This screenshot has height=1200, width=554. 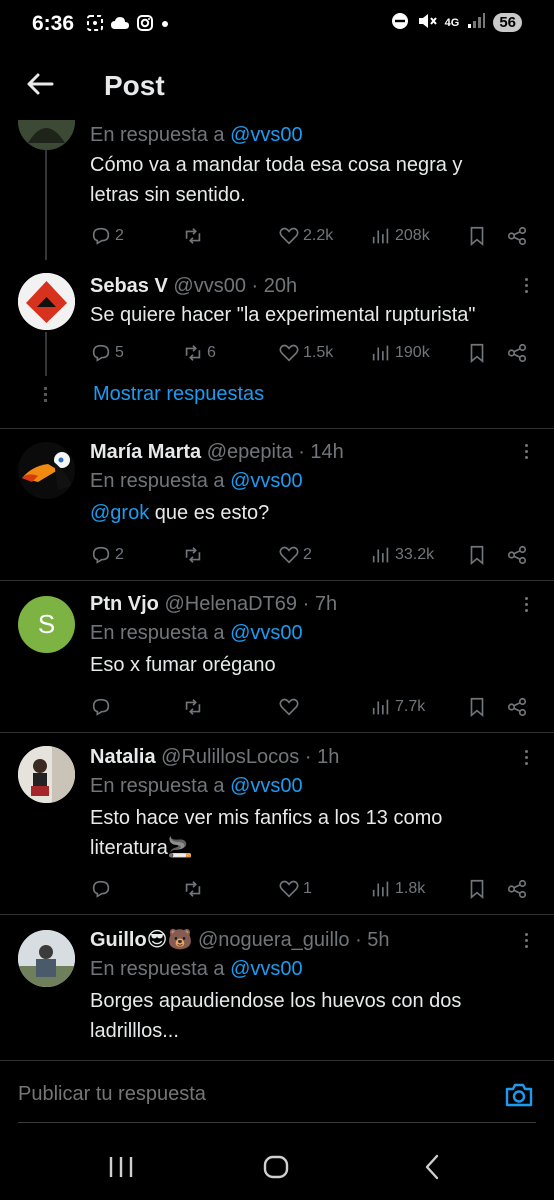 I want to click on tweet-actions: 2 2.2k 208k, so click(x=310, y=236).